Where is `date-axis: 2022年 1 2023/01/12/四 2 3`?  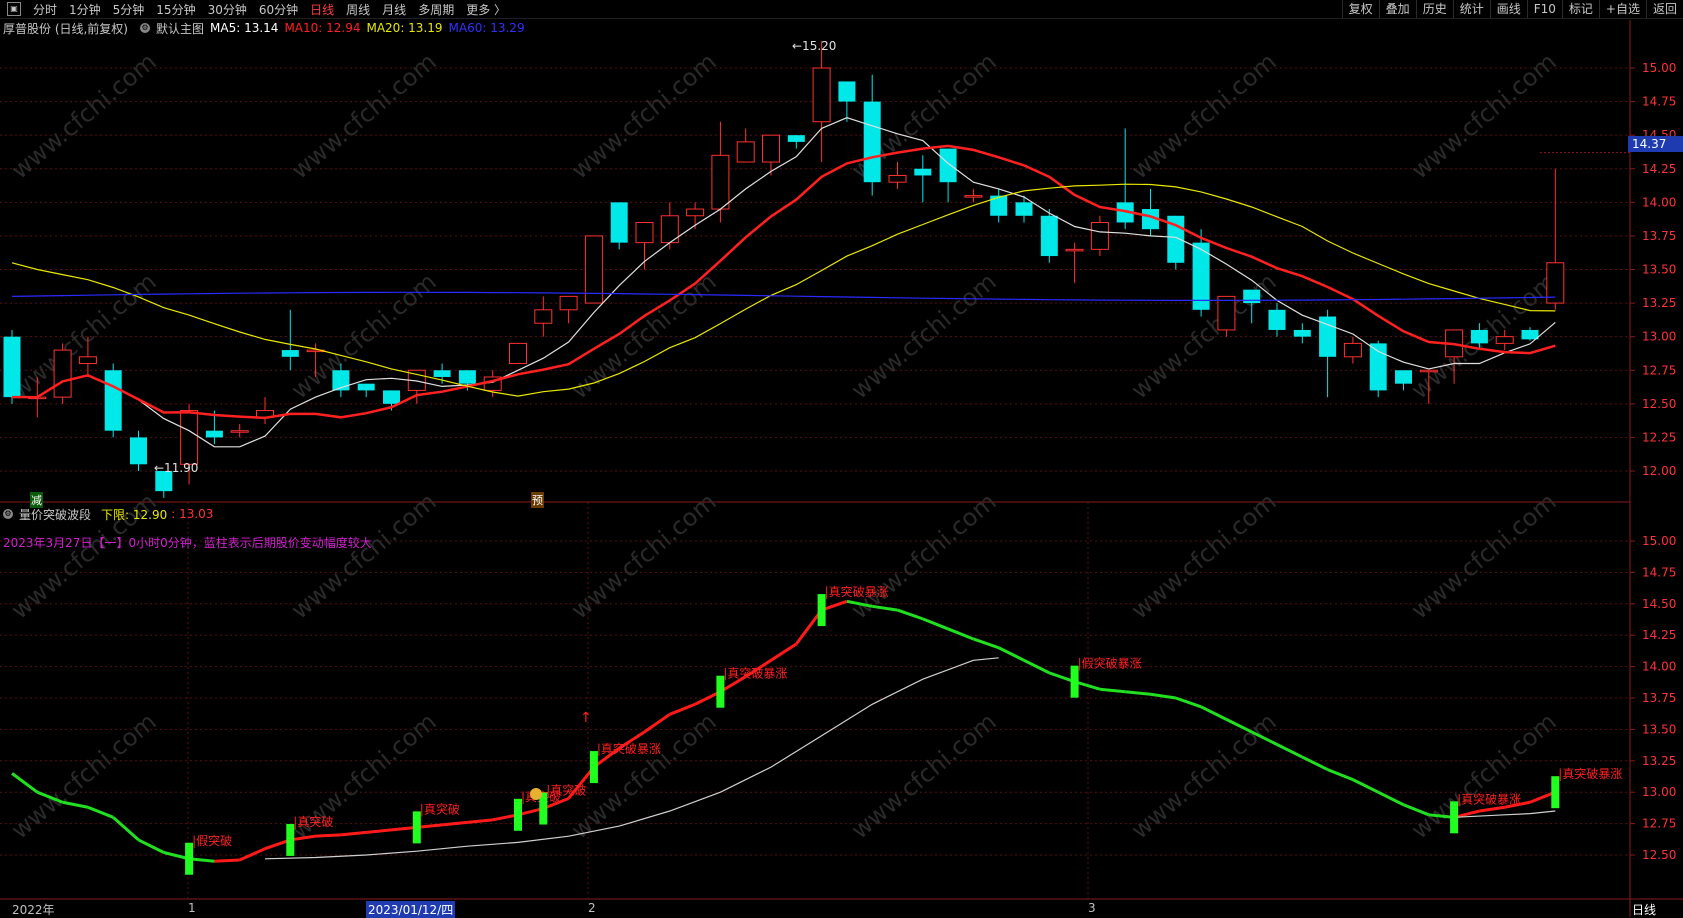
date-axis: 2022年 1 2023/01/12/四 2 3 is located at coordinates (815, 909).